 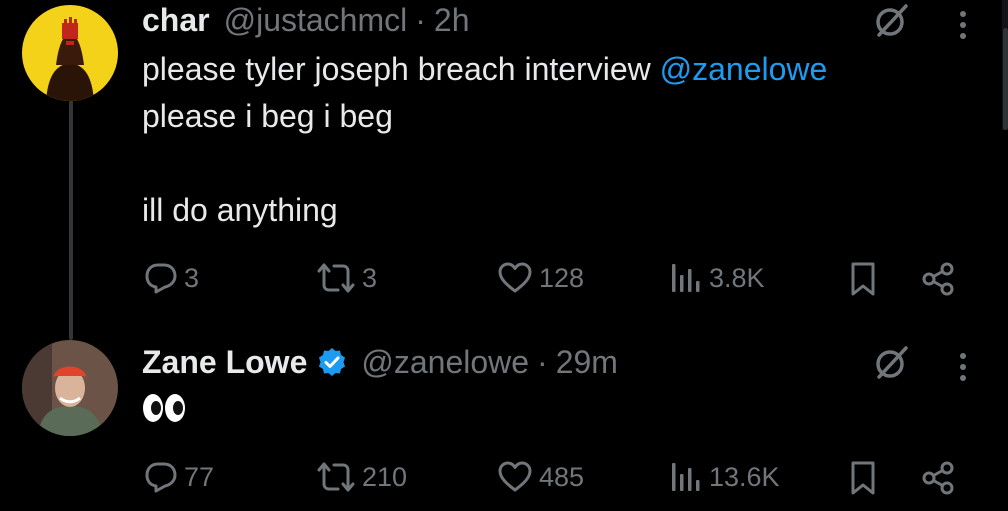 I want to click on reply-button: 3, so click(x=171, y=278).